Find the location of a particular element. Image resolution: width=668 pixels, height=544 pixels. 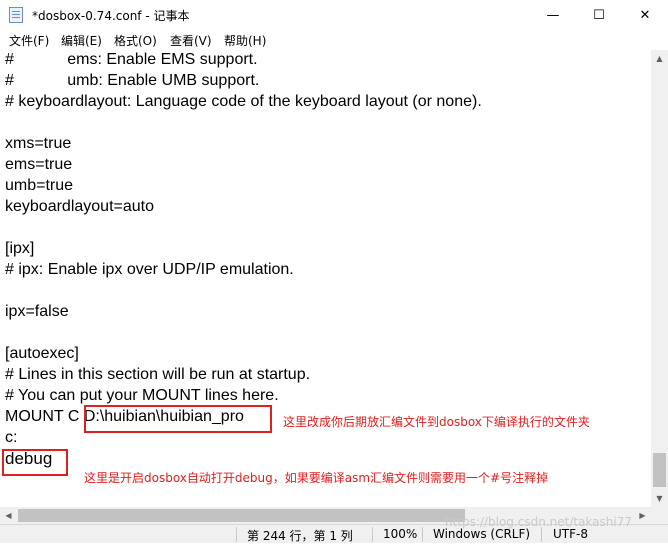

minimize-button: — is located at coordinates (553, 15).